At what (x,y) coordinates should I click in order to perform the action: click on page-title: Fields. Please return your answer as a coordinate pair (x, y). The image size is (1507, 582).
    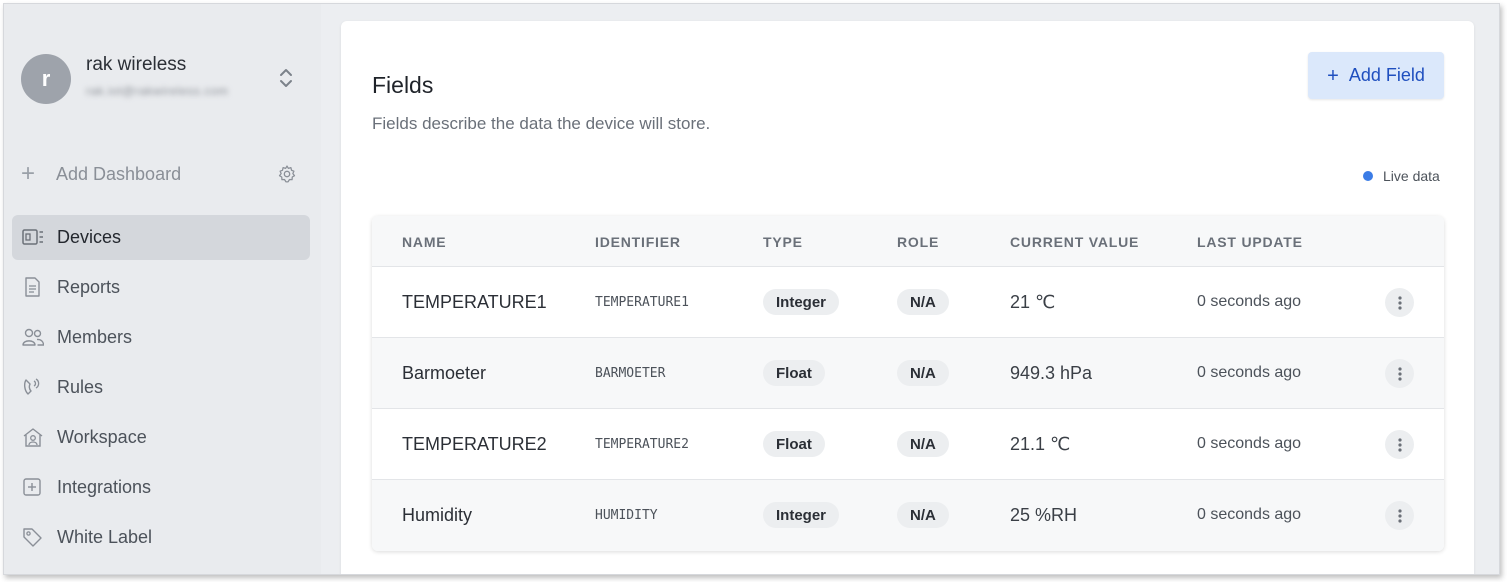
    Looking at the image, I should click on (403, 85).